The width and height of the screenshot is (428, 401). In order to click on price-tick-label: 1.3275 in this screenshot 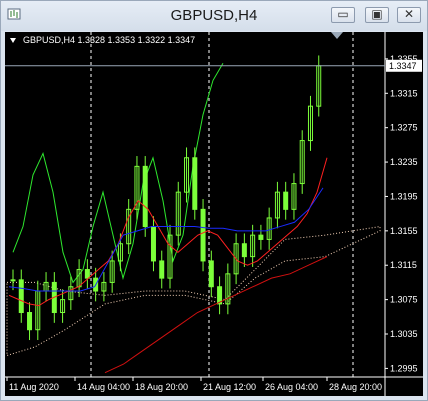, I will do `click(404, 128)`.